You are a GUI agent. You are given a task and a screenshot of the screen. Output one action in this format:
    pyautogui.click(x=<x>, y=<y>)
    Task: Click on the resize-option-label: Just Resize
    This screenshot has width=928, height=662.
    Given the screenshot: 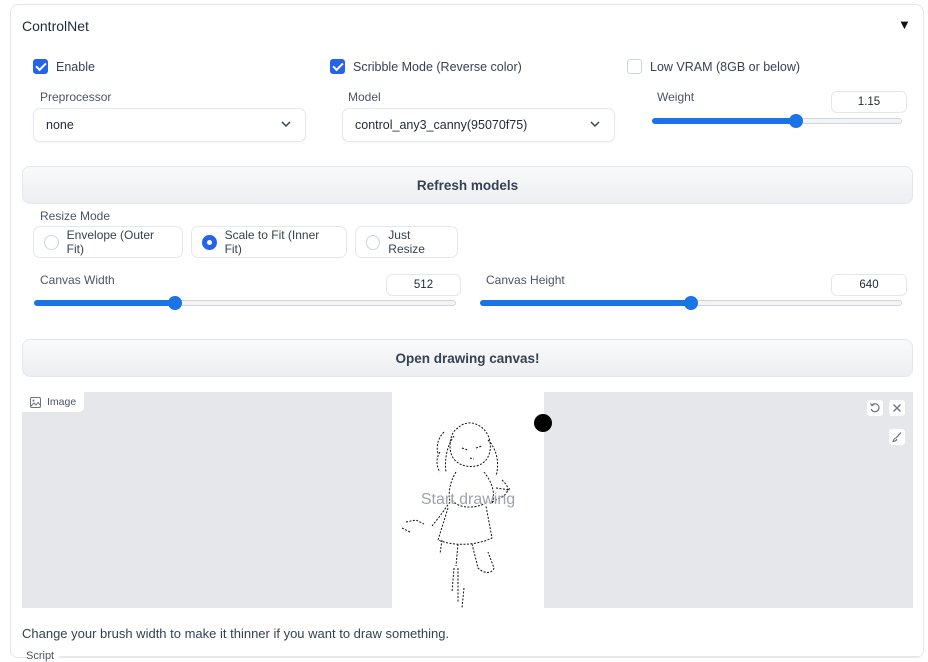 What is the action you would take?
    pyautogui.click(x=406, y=242)
    